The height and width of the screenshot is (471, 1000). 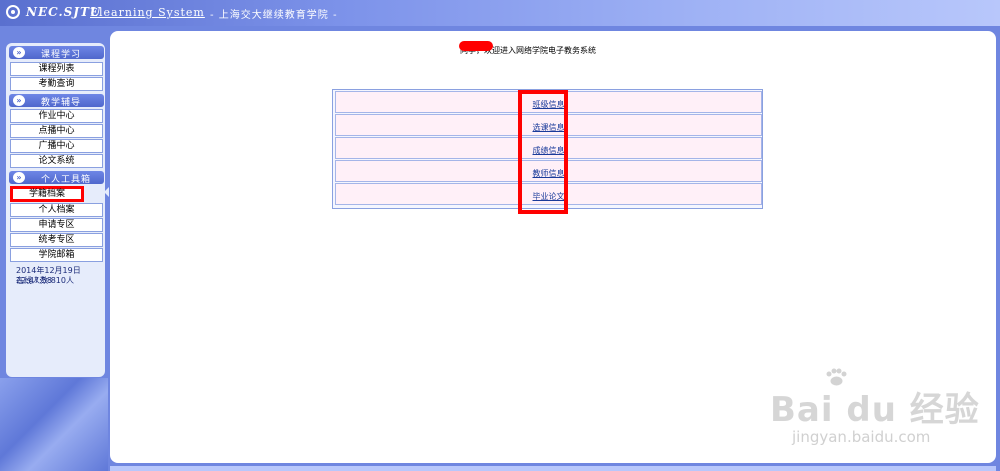 What do you see at coordinates (54, 424) in the screenshot?
I see `sidebar-decoration` at bounding box center [54, 424].